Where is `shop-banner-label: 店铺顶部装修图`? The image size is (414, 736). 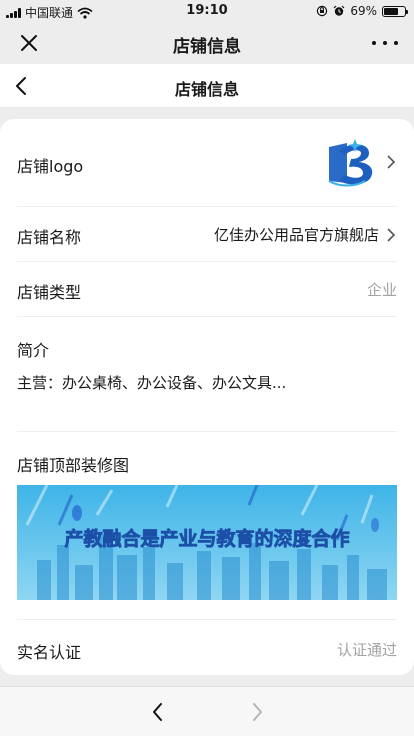 shop-banner-label: 店铺顶部装修图 is located at coordinates (73, 465).